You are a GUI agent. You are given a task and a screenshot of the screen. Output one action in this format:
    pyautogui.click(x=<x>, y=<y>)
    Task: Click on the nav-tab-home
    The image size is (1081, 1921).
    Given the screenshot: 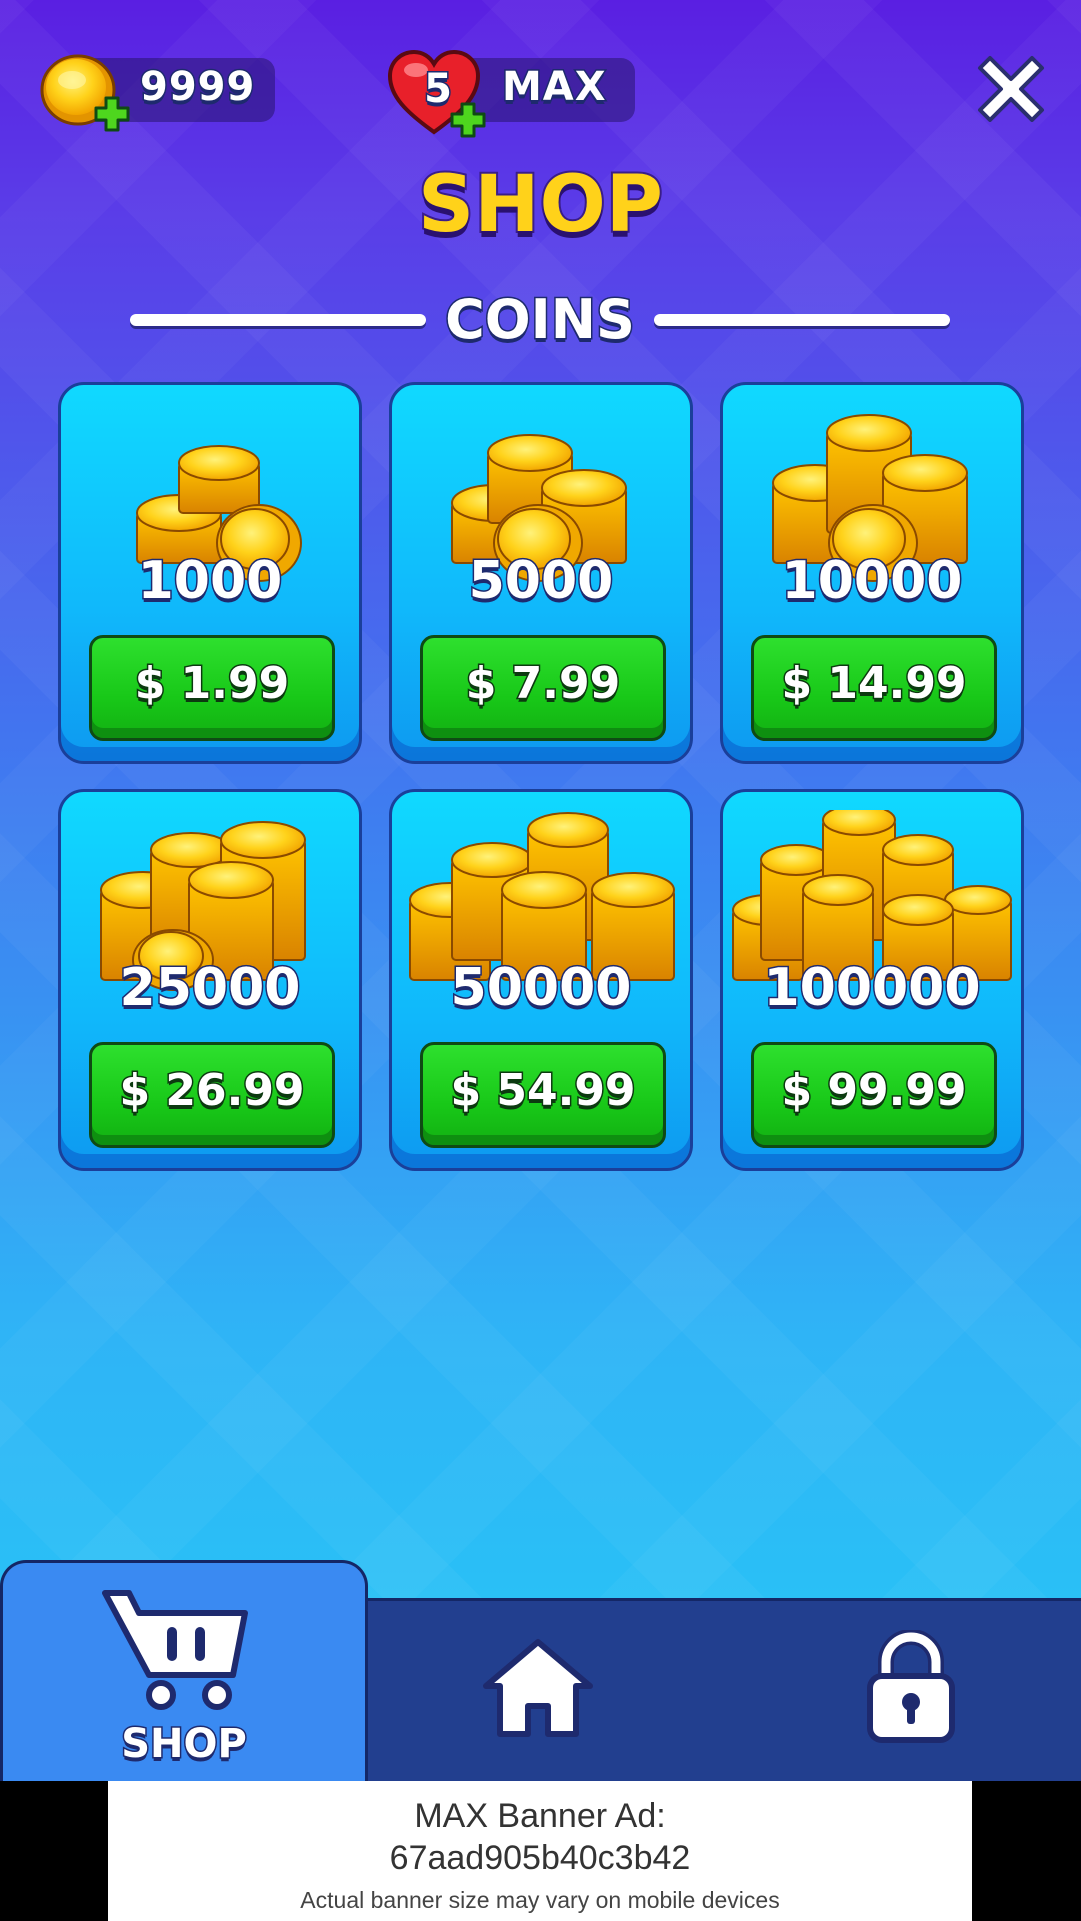 What is the action you would take?
    pyautogui.click(x=538, y=1689)
    